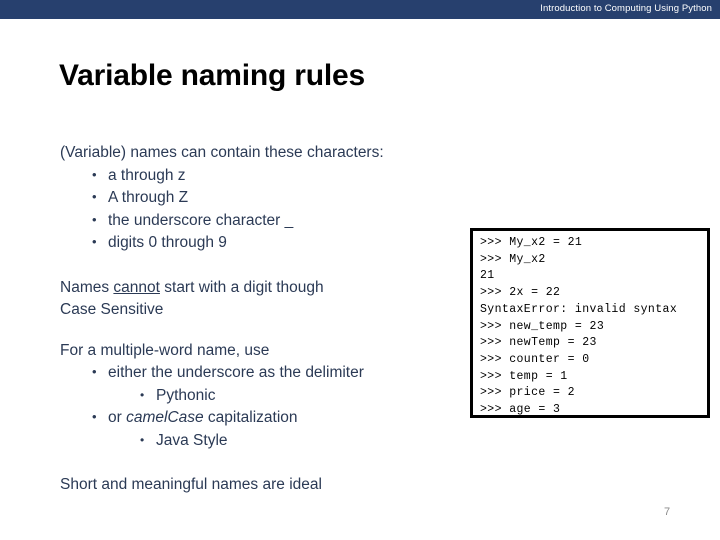 The width and height of the screenshot is (720, 540). What do you see at coordinates (513, 259) in the screenshot?
I see `console-line: >>> My_x2` at bounding box center [513, 259].